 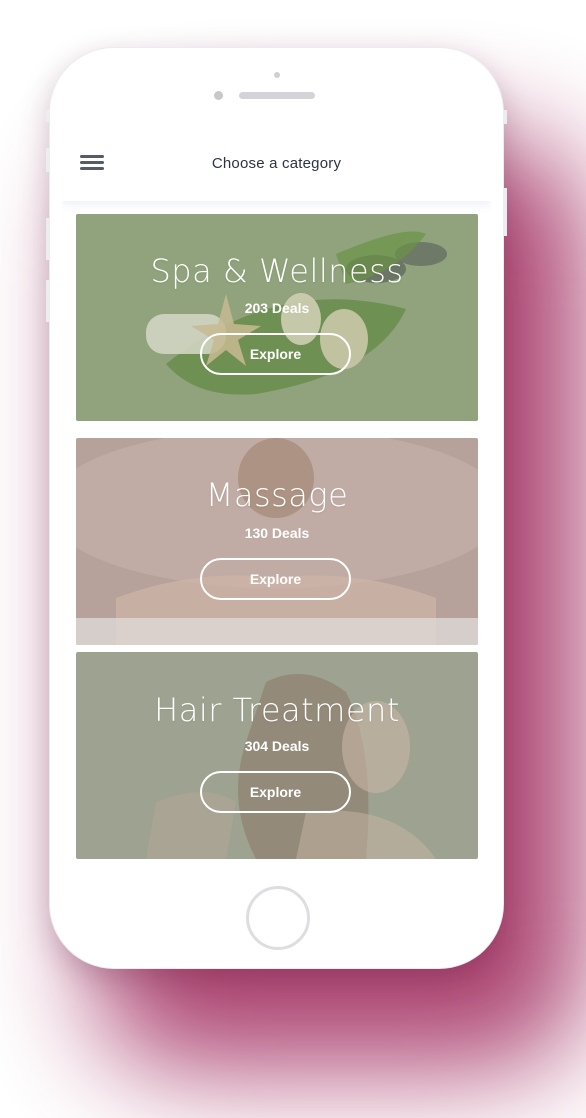 What do you see at coordinates (277, 533) in the screenshot?
I see `deals-count: 130 Deals` at bounding box center [277, 533].